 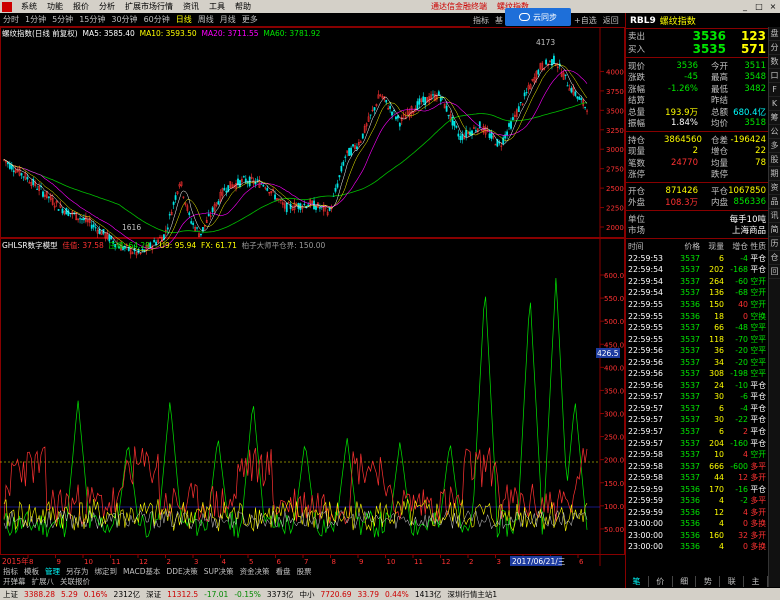 I want to click on trade-oi-change: -2, so click(x=744, y=501).